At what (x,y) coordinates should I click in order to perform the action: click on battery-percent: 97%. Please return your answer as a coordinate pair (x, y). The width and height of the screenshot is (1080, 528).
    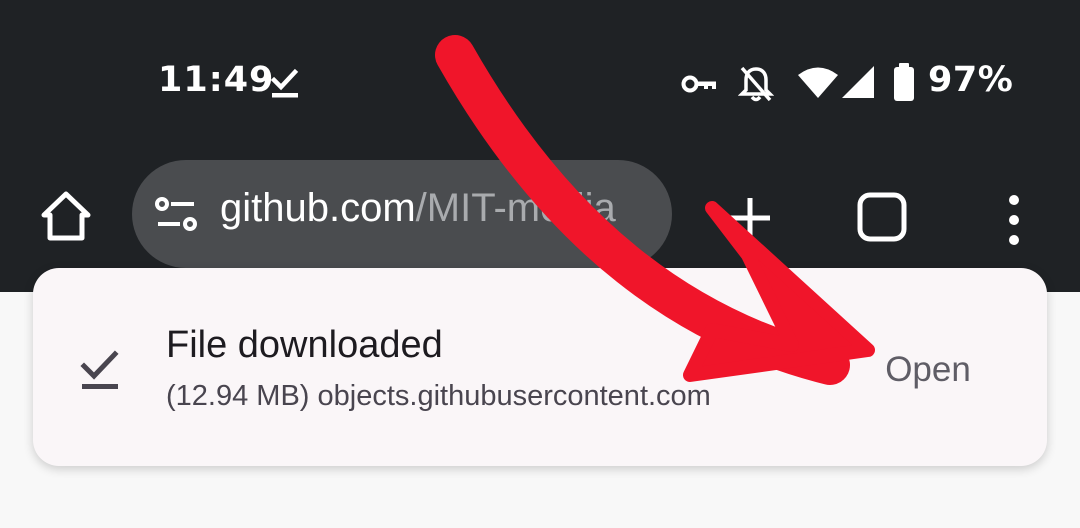
    Looking at the image, I should click on (971, 80).